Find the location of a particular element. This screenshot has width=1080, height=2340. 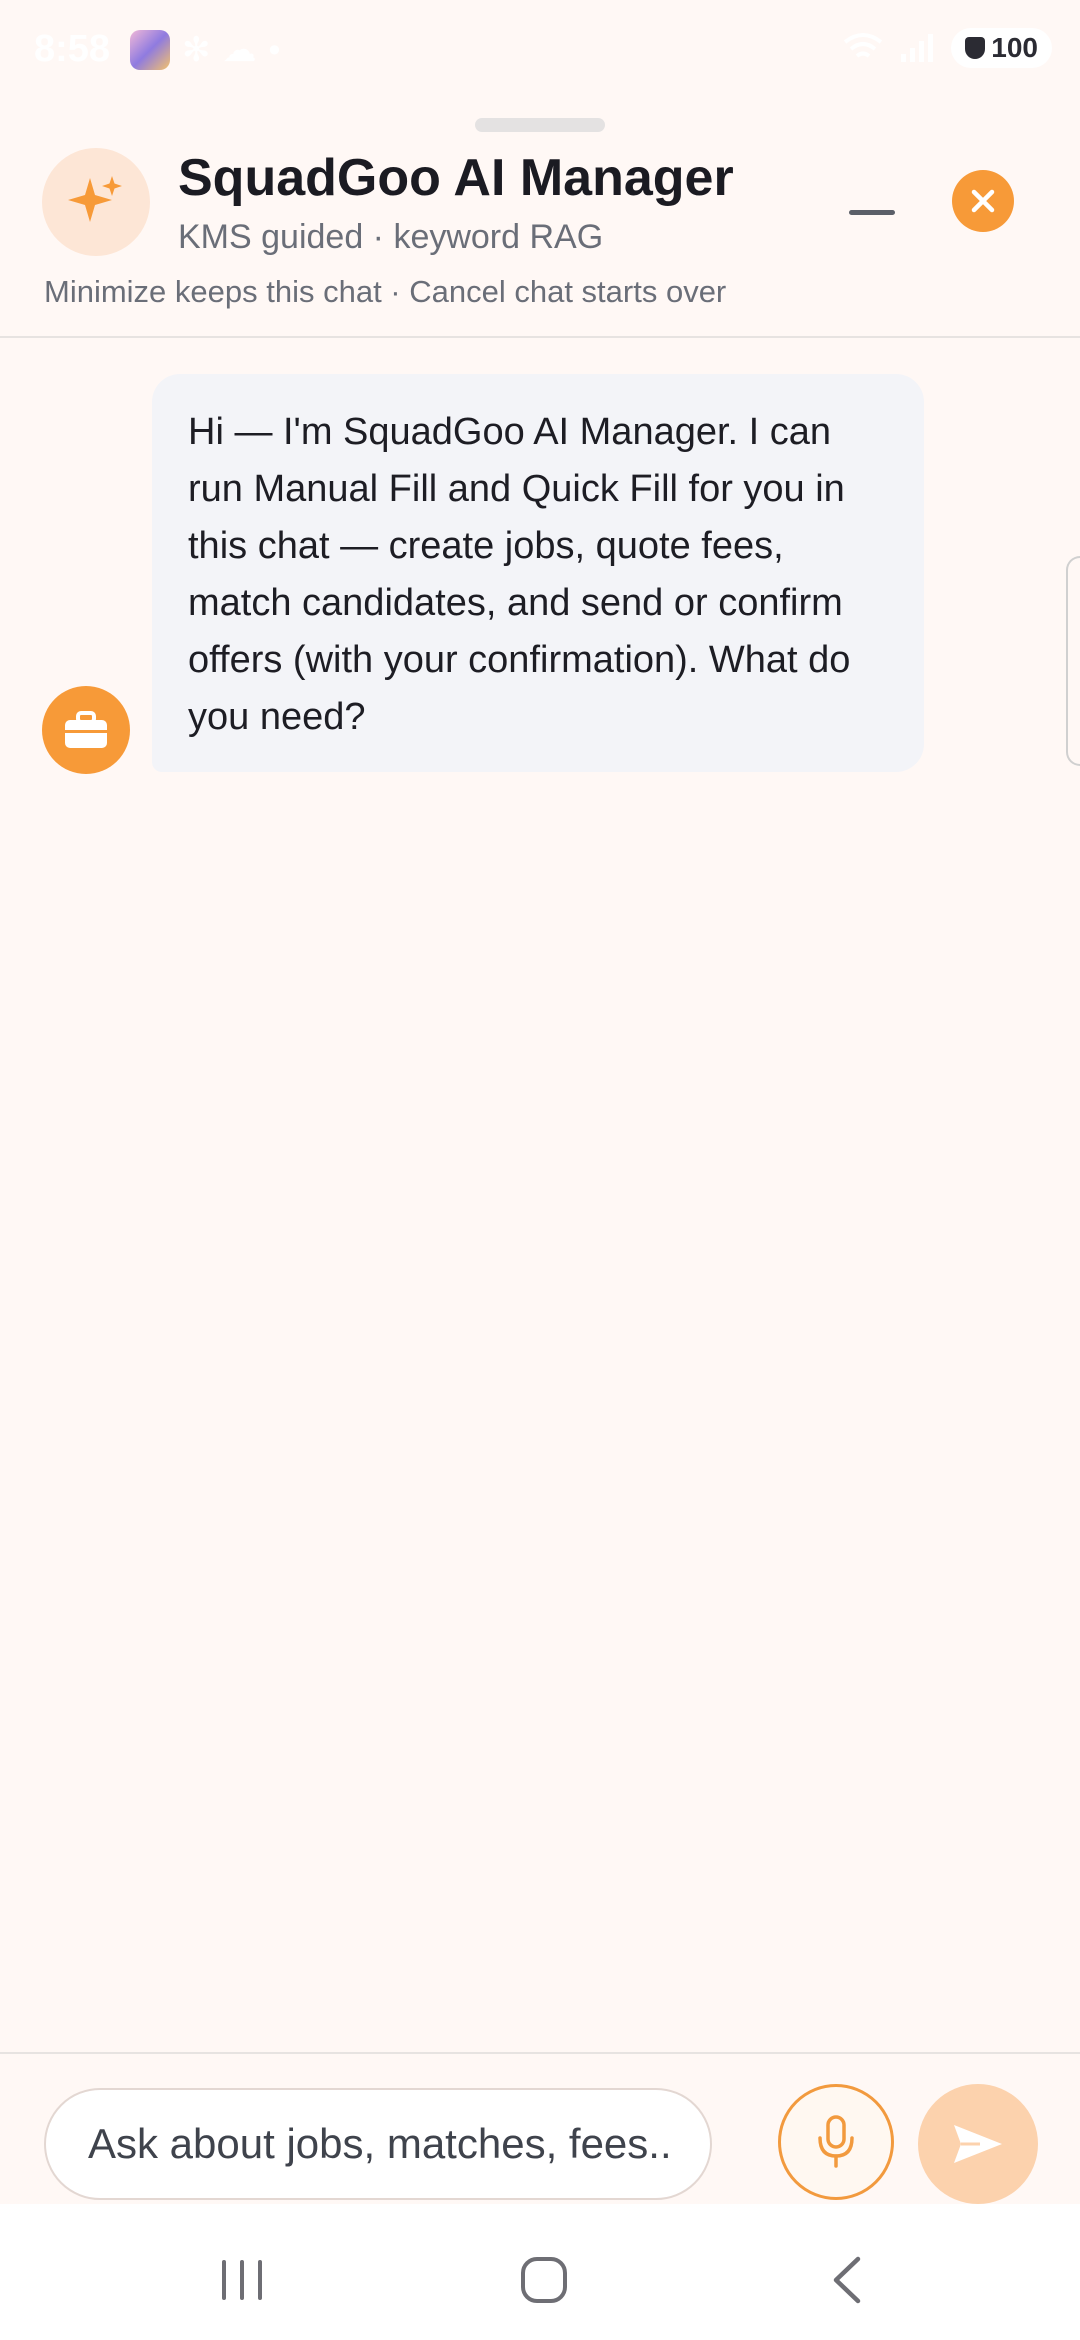

message-input is located at coordinates (378, 2144).